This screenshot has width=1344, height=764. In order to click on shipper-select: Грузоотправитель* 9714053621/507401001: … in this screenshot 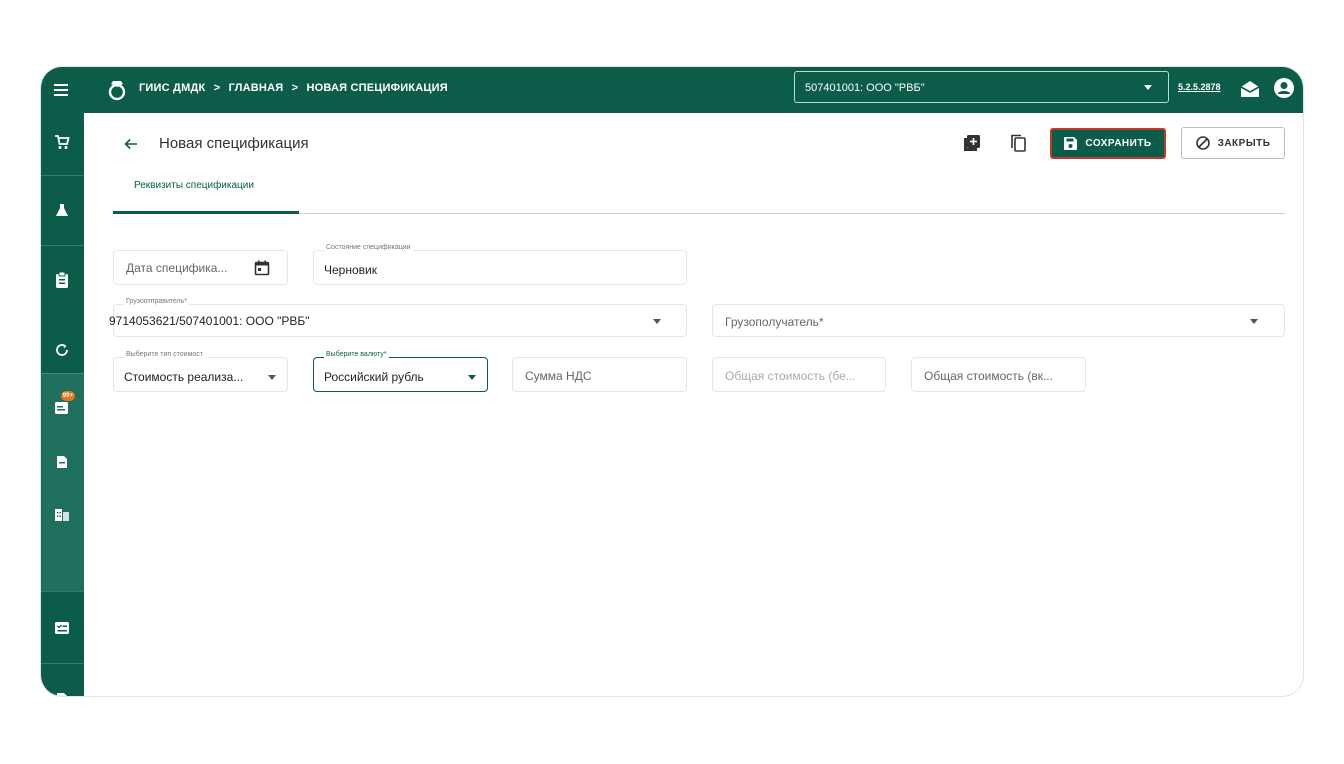, I will do `click(398, 317)`.